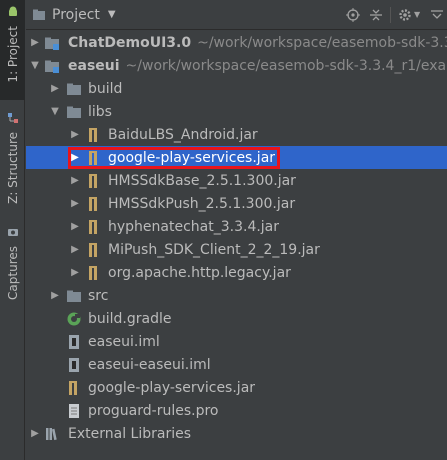 The height and width of the screenshot is (460, 447). Describe the element at coordinates (124, 341) in the screenshot. I see `tree-row-label: easeui.iml` at that location.